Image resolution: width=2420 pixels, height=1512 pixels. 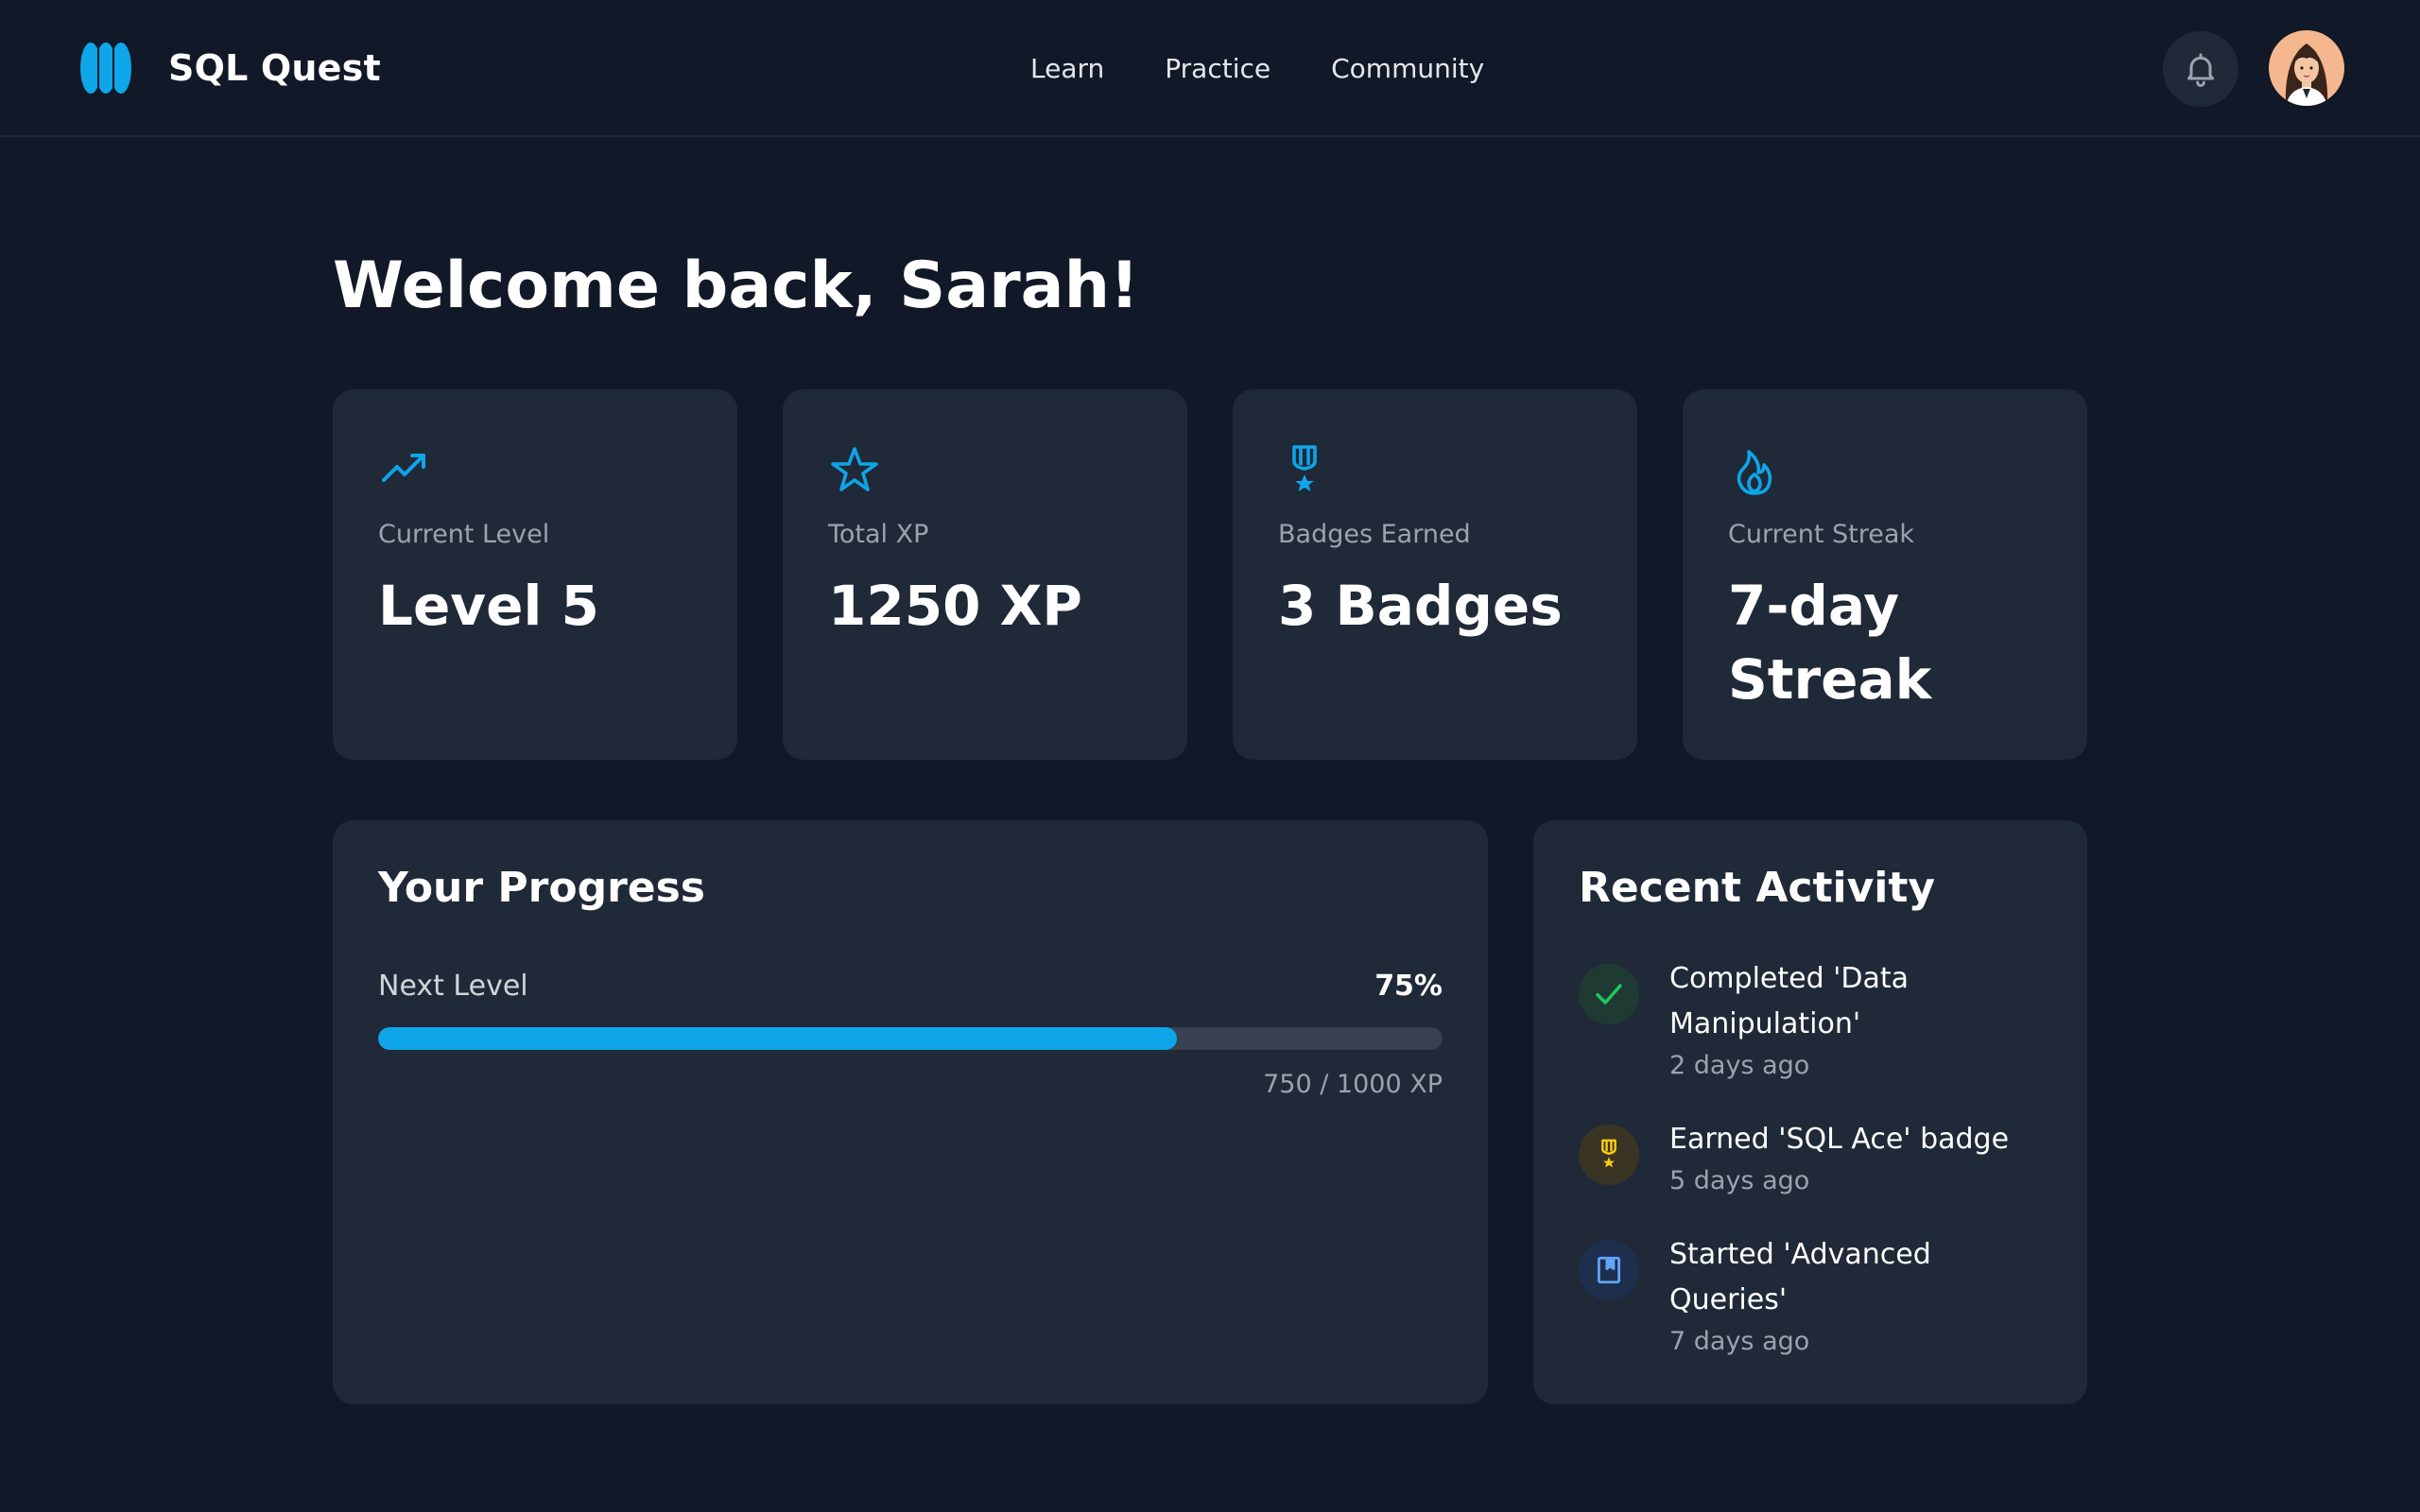 I want to click on star-icon, so click(x=854, y=469).